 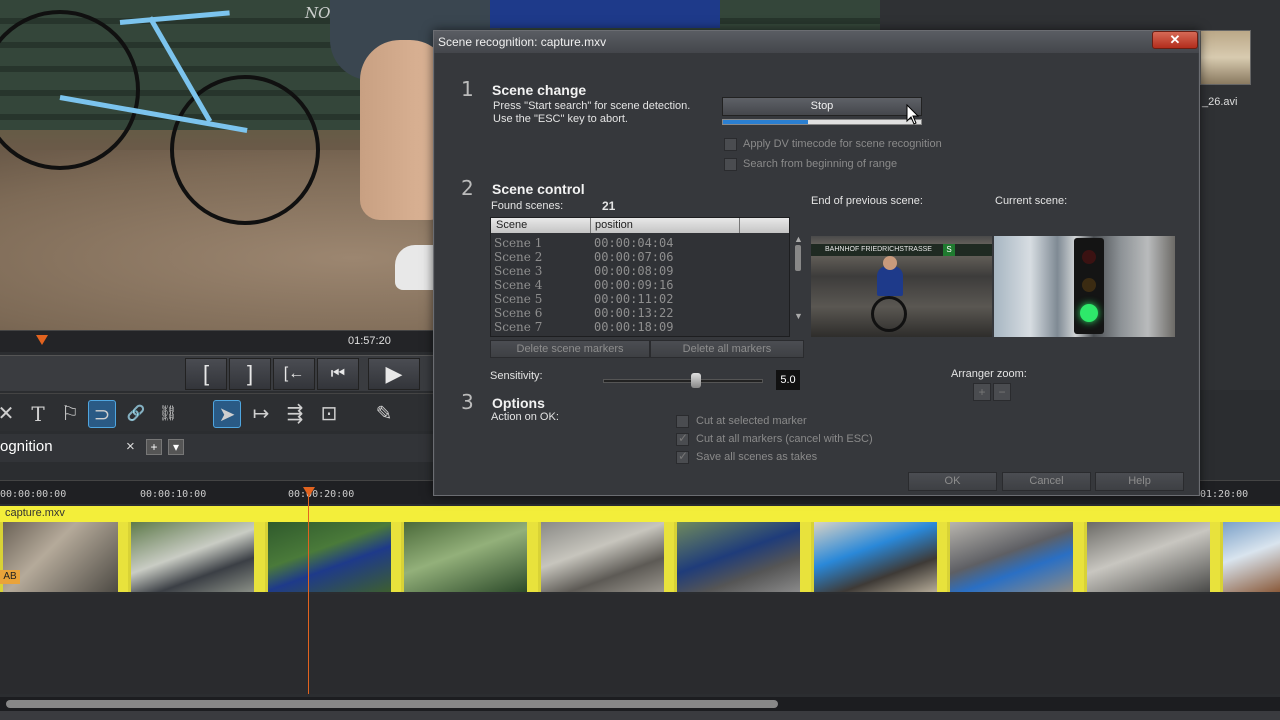 What do you see at coordinates (822, 106) in the screenshot?
I see `stop-button: Stop` at bounding box center [822, 106].